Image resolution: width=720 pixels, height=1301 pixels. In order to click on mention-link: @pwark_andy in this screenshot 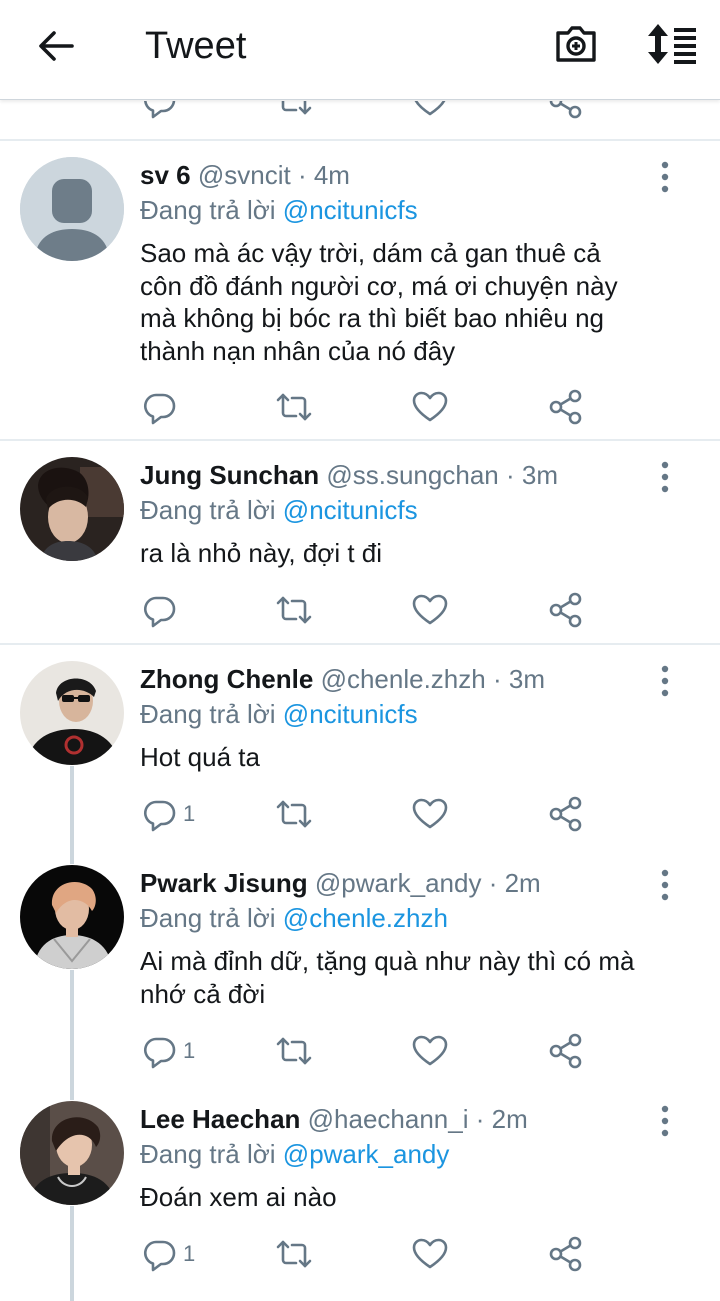, I will do `click(366, 1154)`.